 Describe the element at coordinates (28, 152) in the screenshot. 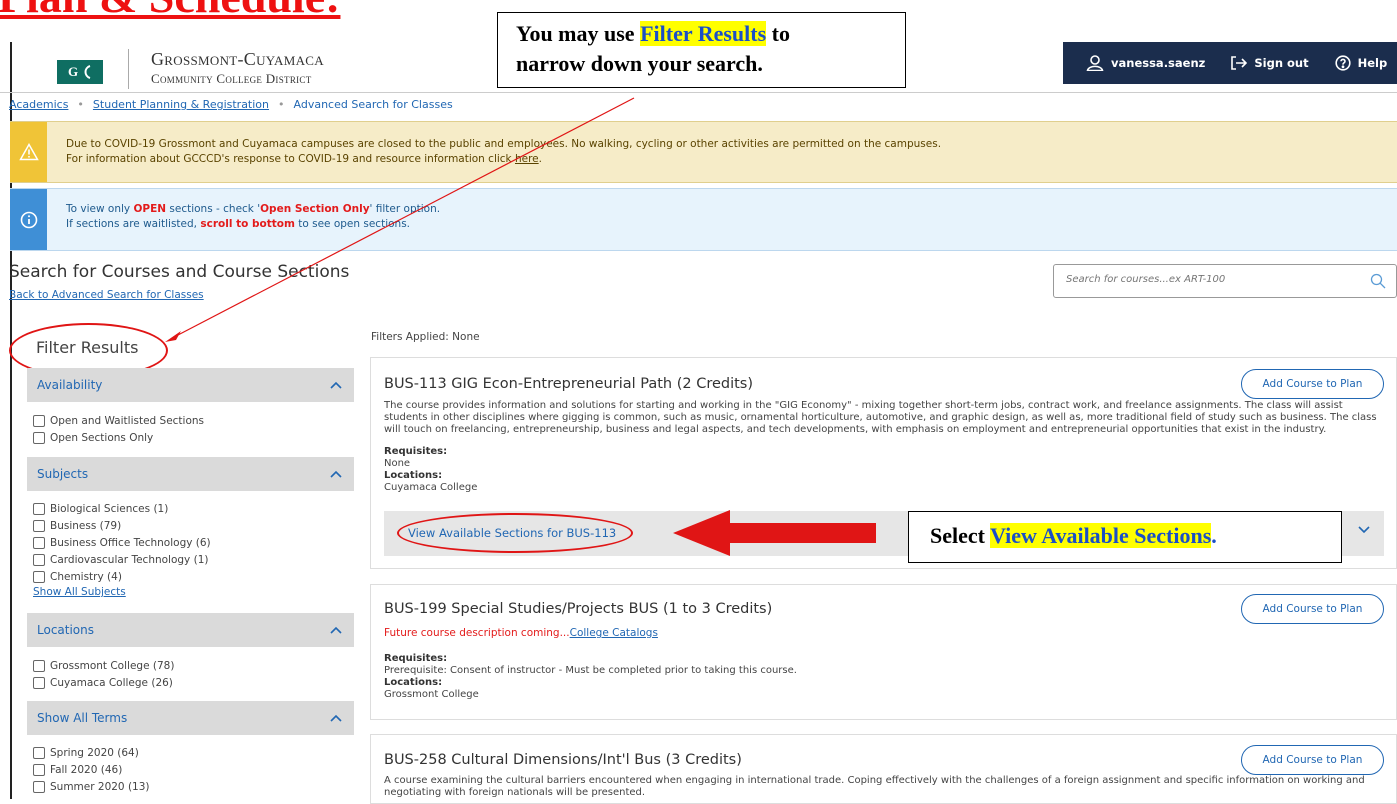

I see `warning-strip` at that location.